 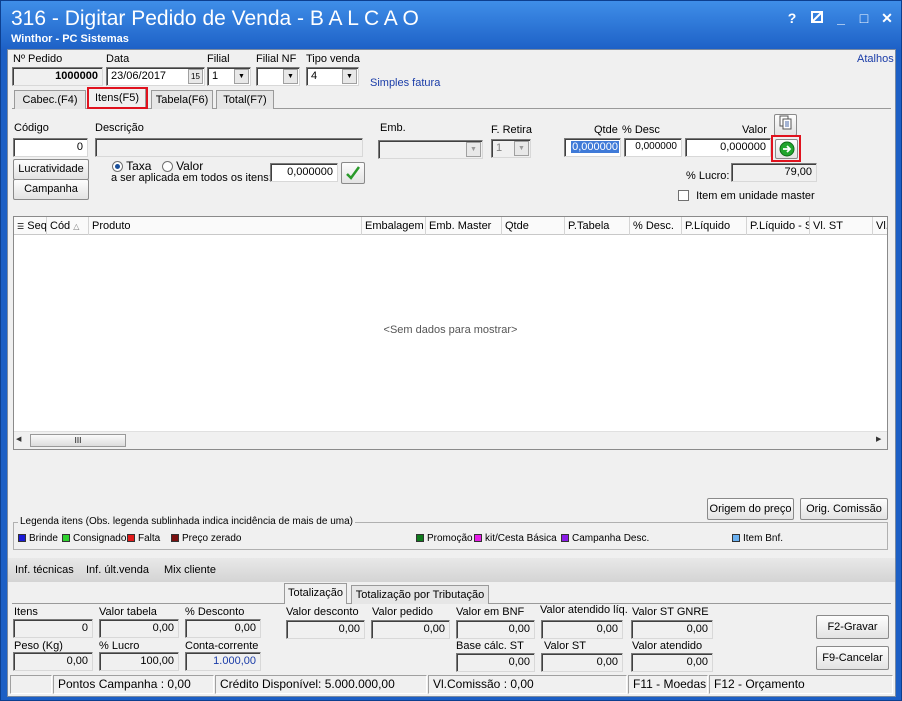 I want to click on tab-totalizacao-tributacao: Totalização por Tributação, so click(x=420, y=594).